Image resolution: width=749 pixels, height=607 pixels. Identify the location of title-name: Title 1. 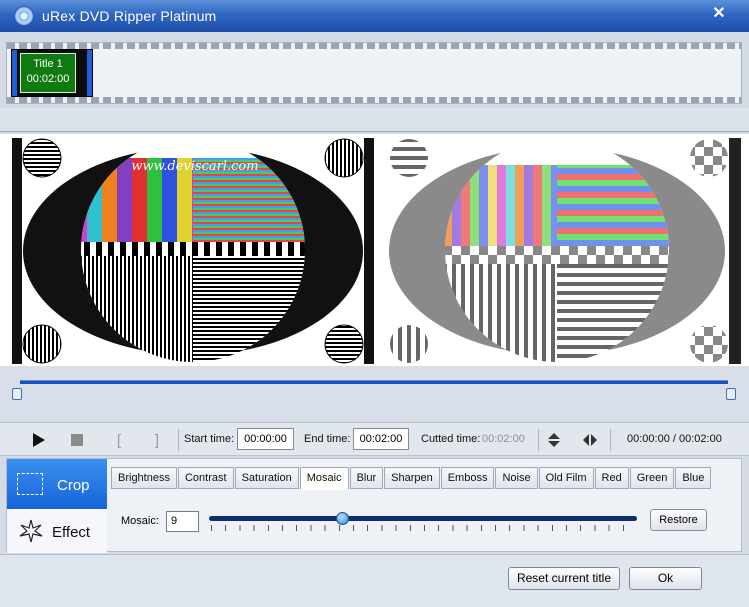
(48, 64).